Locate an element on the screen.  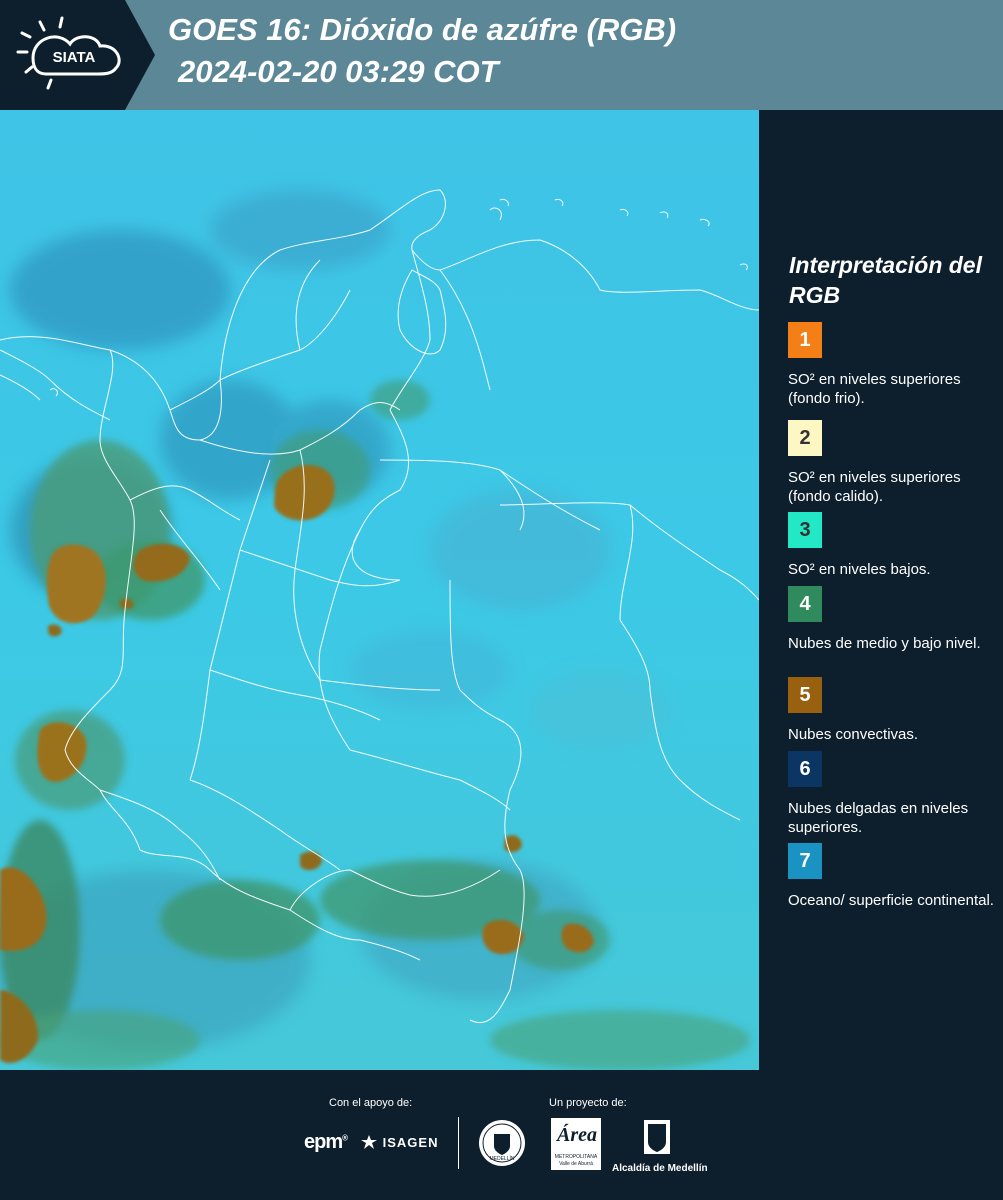
area-metropolitana-logo: Área METROPOLITANA Valle de Aburrá is located at coordinates (576, 1144).